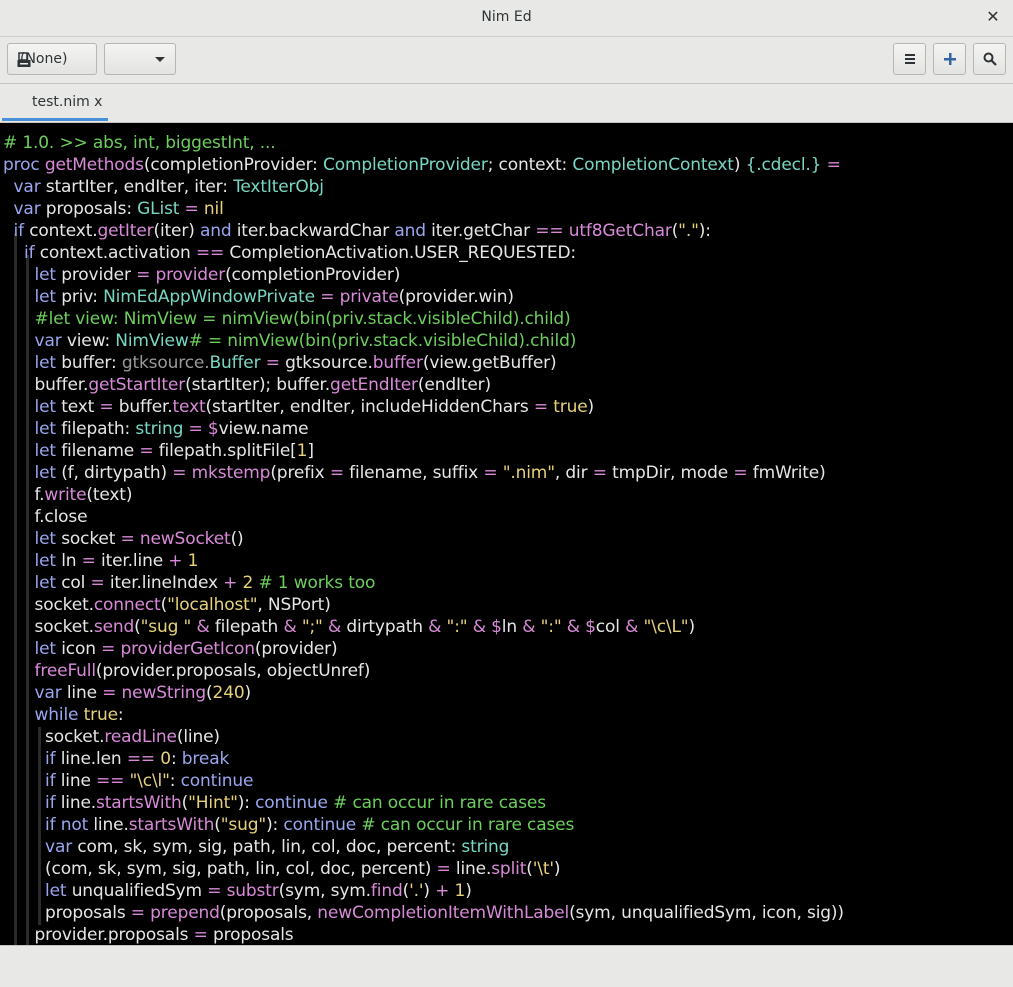 Image resolution: width=1013 pixels, height=987 pixels. Describe the element at coordinates (310, 451) in the screenshot. I see `code-token: ]` at that location.